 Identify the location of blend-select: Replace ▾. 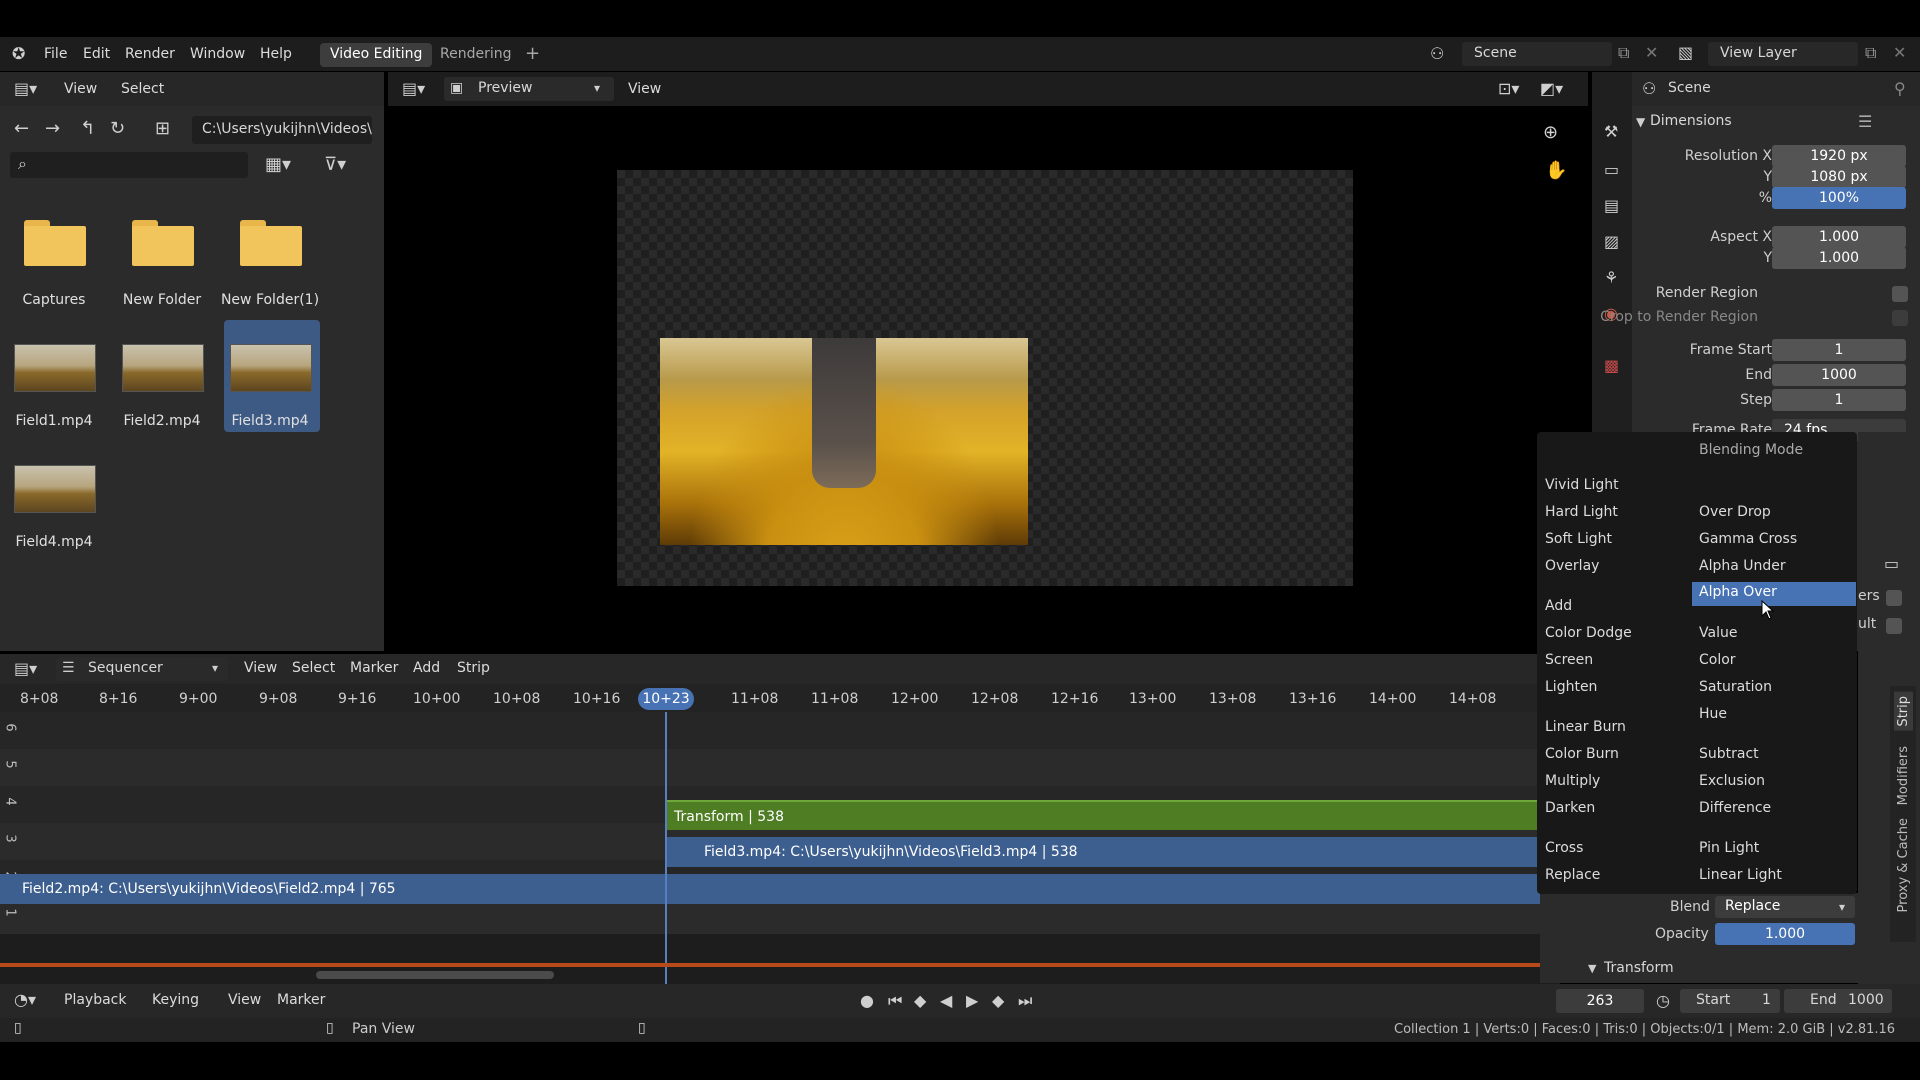
(1785, 907).